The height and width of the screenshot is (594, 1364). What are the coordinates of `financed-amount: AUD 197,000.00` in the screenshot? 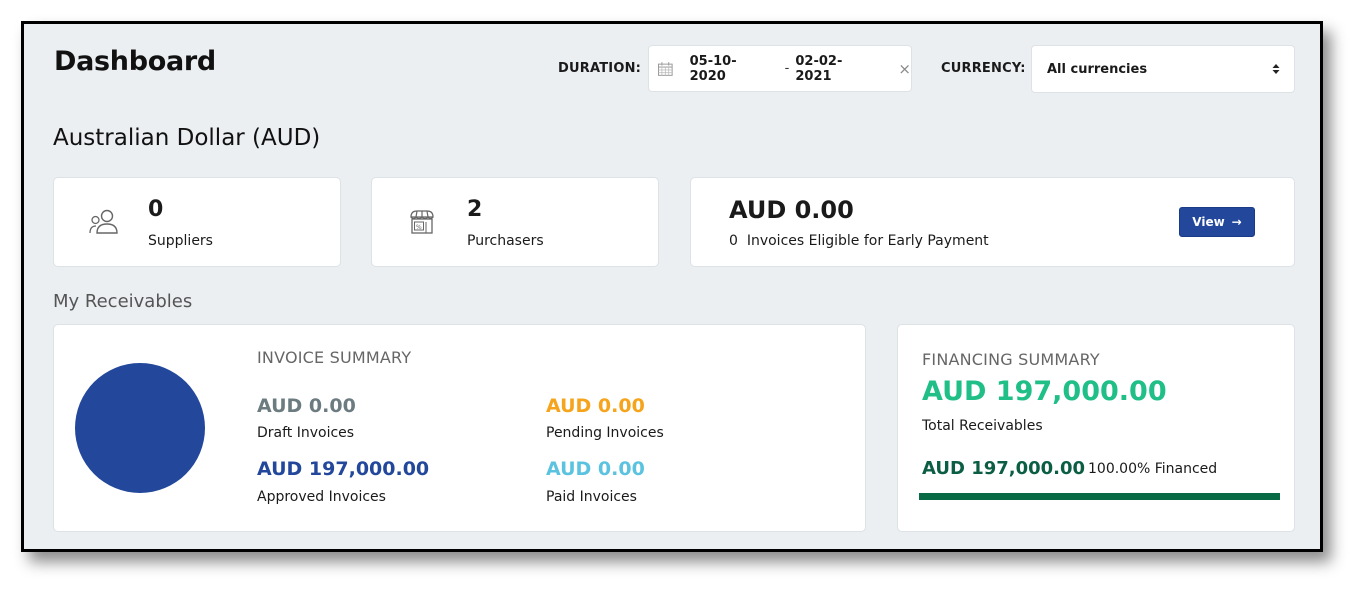 It's located at (1004, 468).